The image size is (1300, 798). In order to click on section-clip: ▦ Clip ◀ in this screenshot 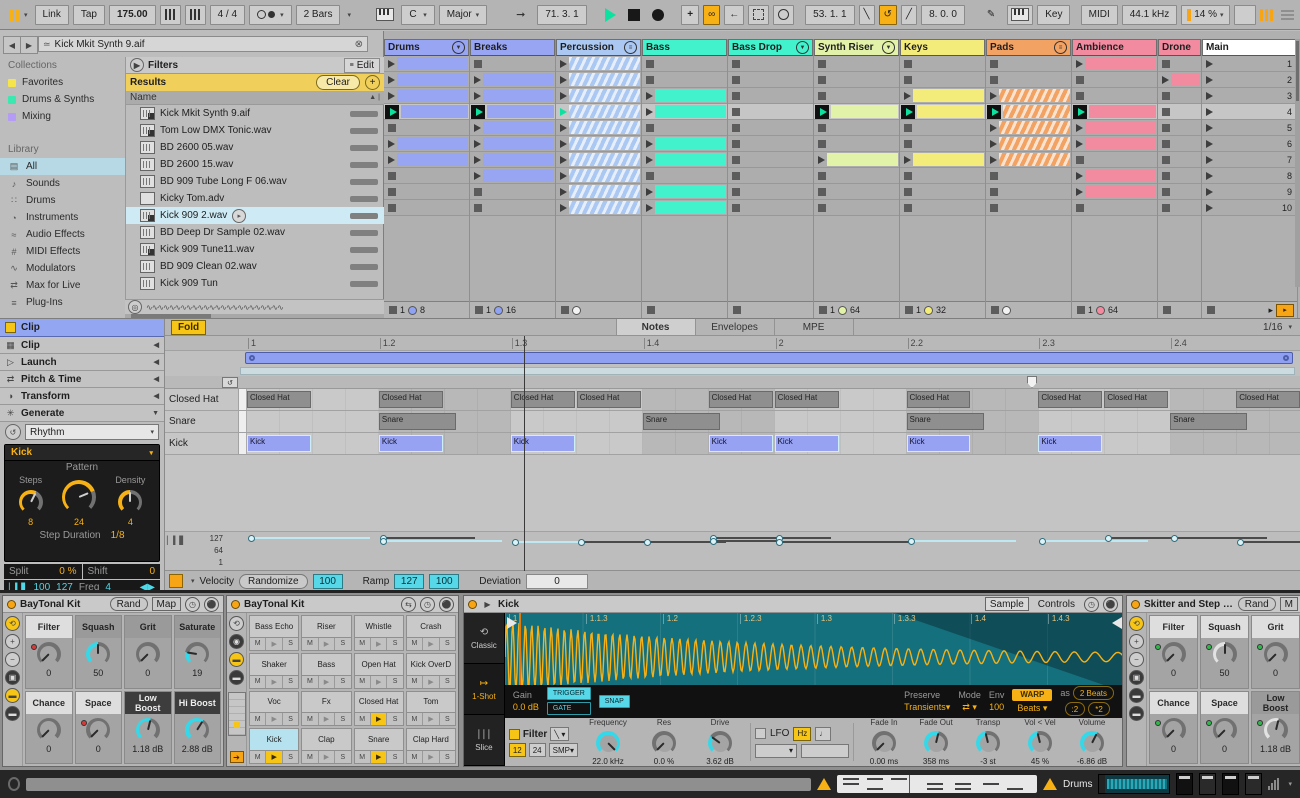, I will do `click(82, 345)`.